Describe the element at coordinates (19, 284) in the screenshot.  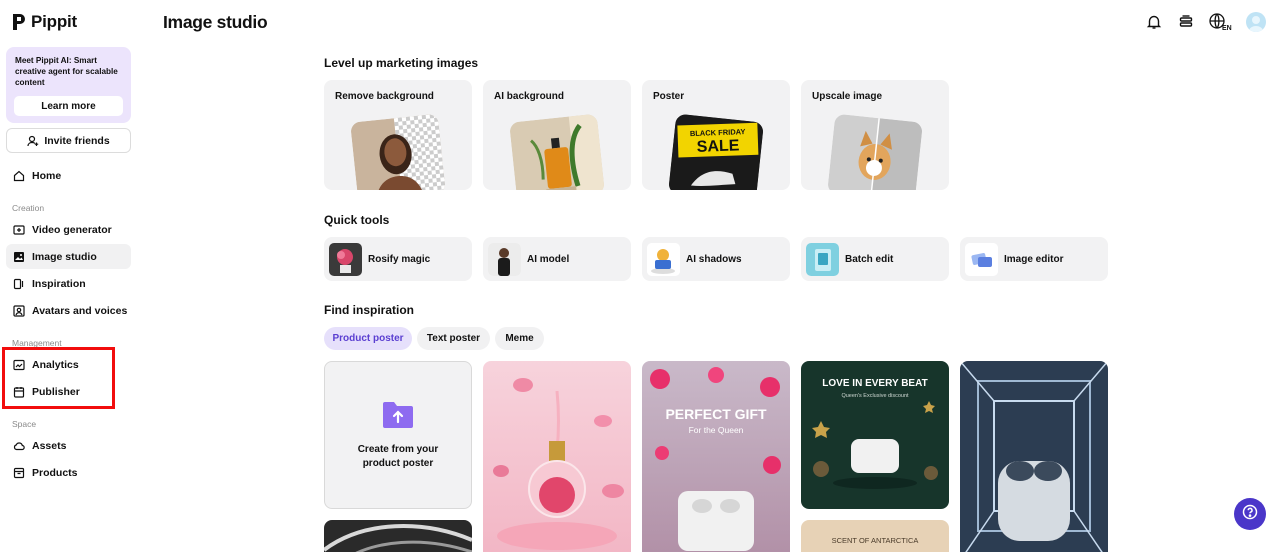
I see `inspiration-icon` at that location.